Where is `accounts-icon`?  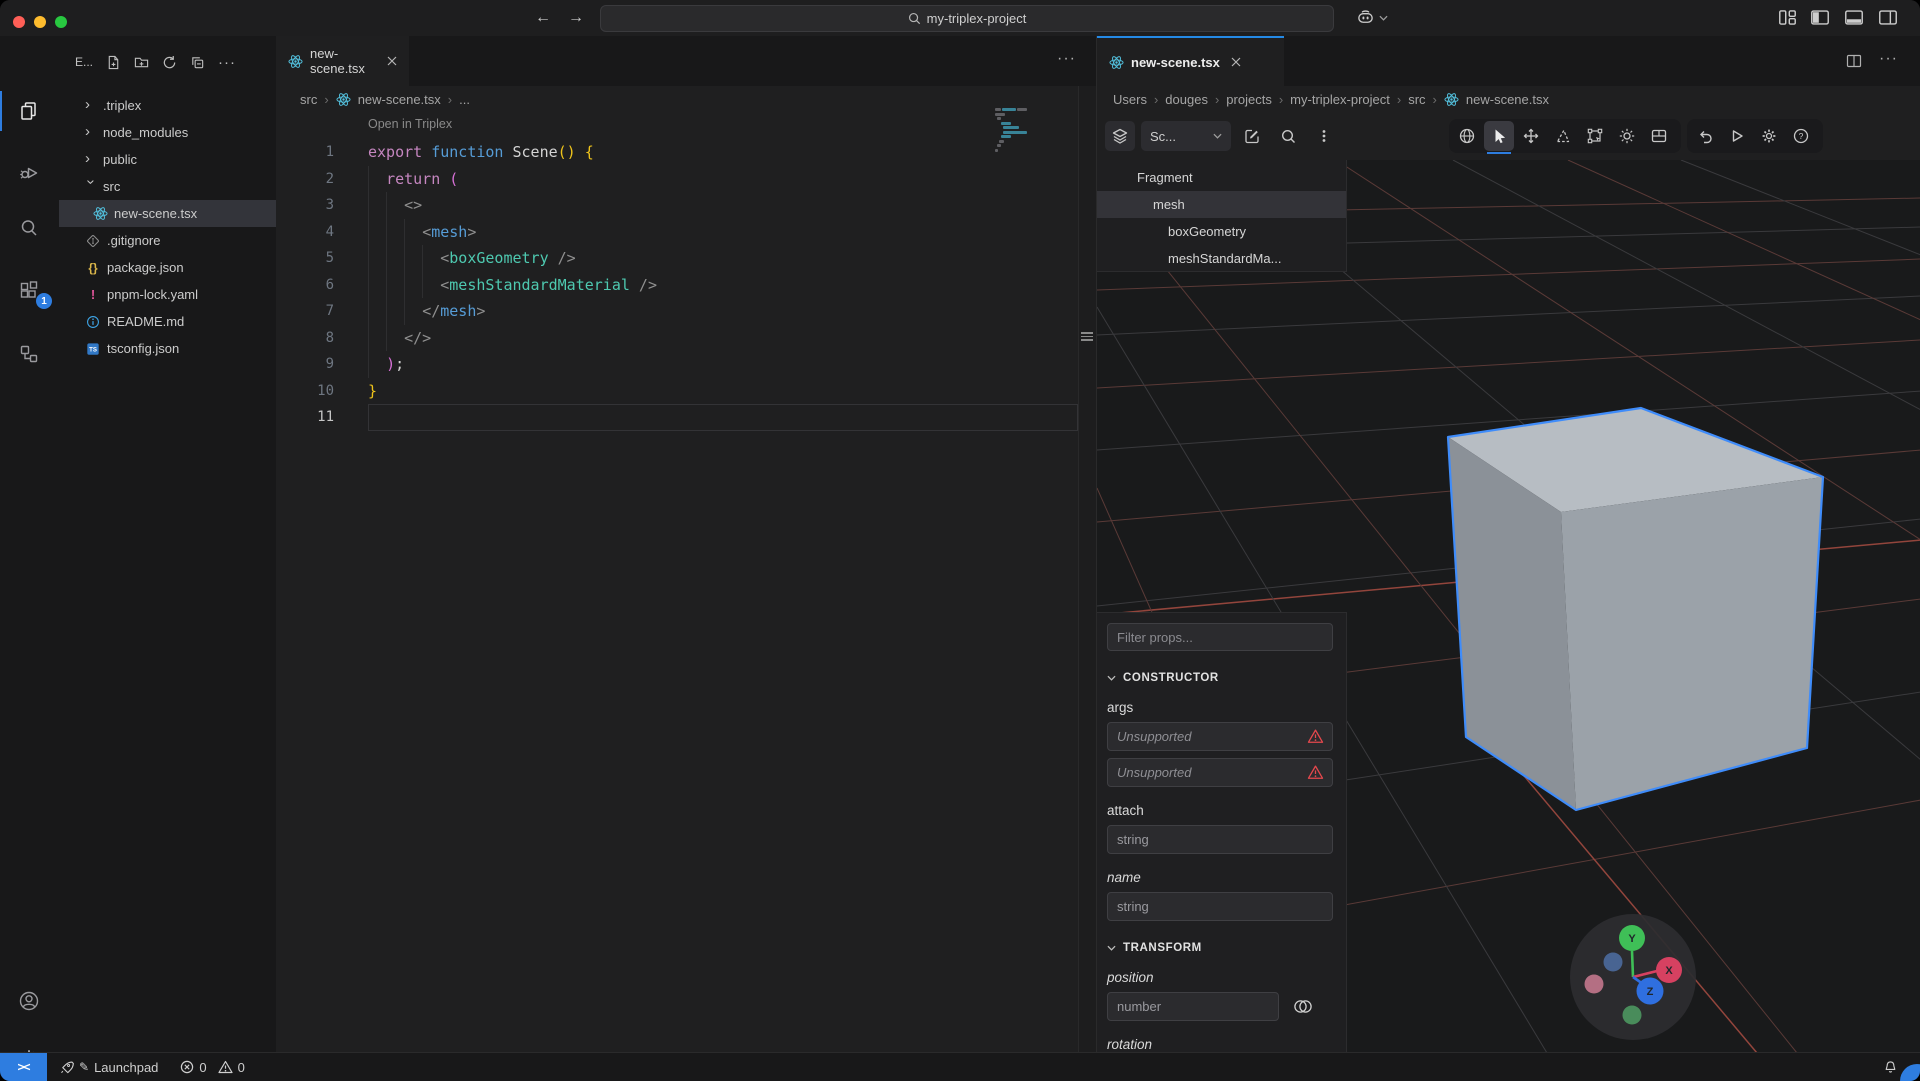
accounts-icon is located at coordinates (29, 1001).